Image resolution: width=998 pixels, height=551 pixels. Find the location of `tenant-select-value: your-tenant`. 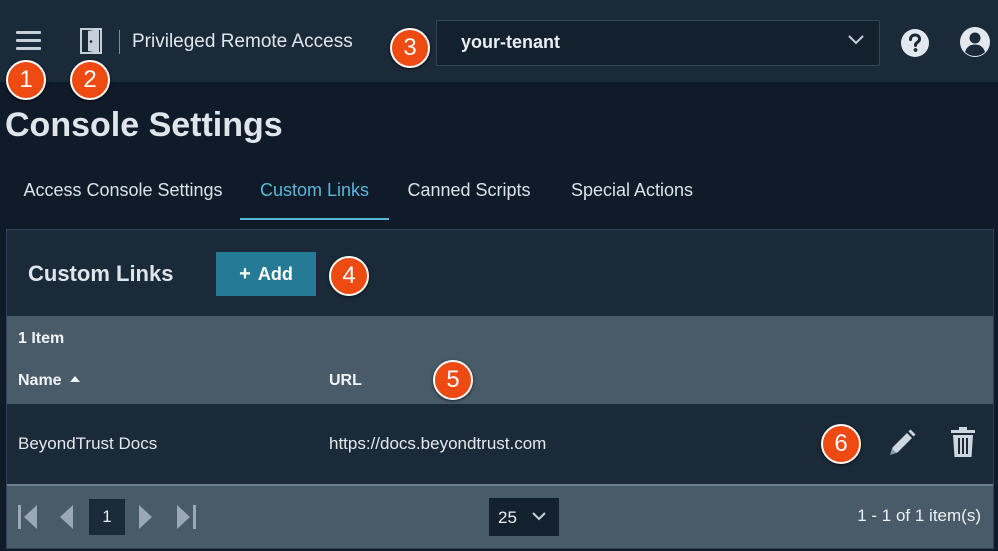

tenant-select-value: your-tenant is located at coordinates (510, 42).